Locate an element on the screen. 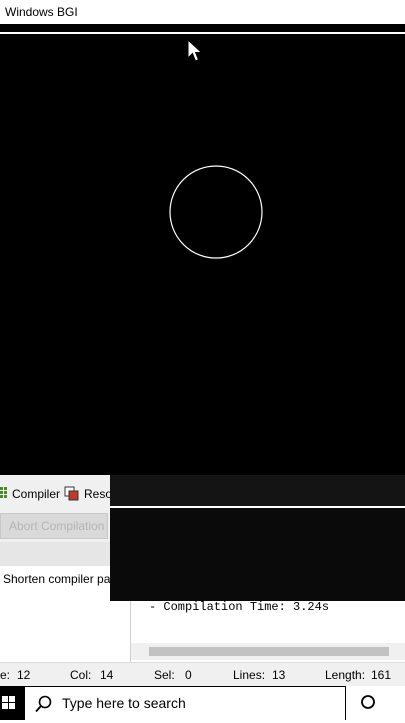 This screenshot has width=405, height=723. status-length-value: 161 is located at coordinates (381, 675).